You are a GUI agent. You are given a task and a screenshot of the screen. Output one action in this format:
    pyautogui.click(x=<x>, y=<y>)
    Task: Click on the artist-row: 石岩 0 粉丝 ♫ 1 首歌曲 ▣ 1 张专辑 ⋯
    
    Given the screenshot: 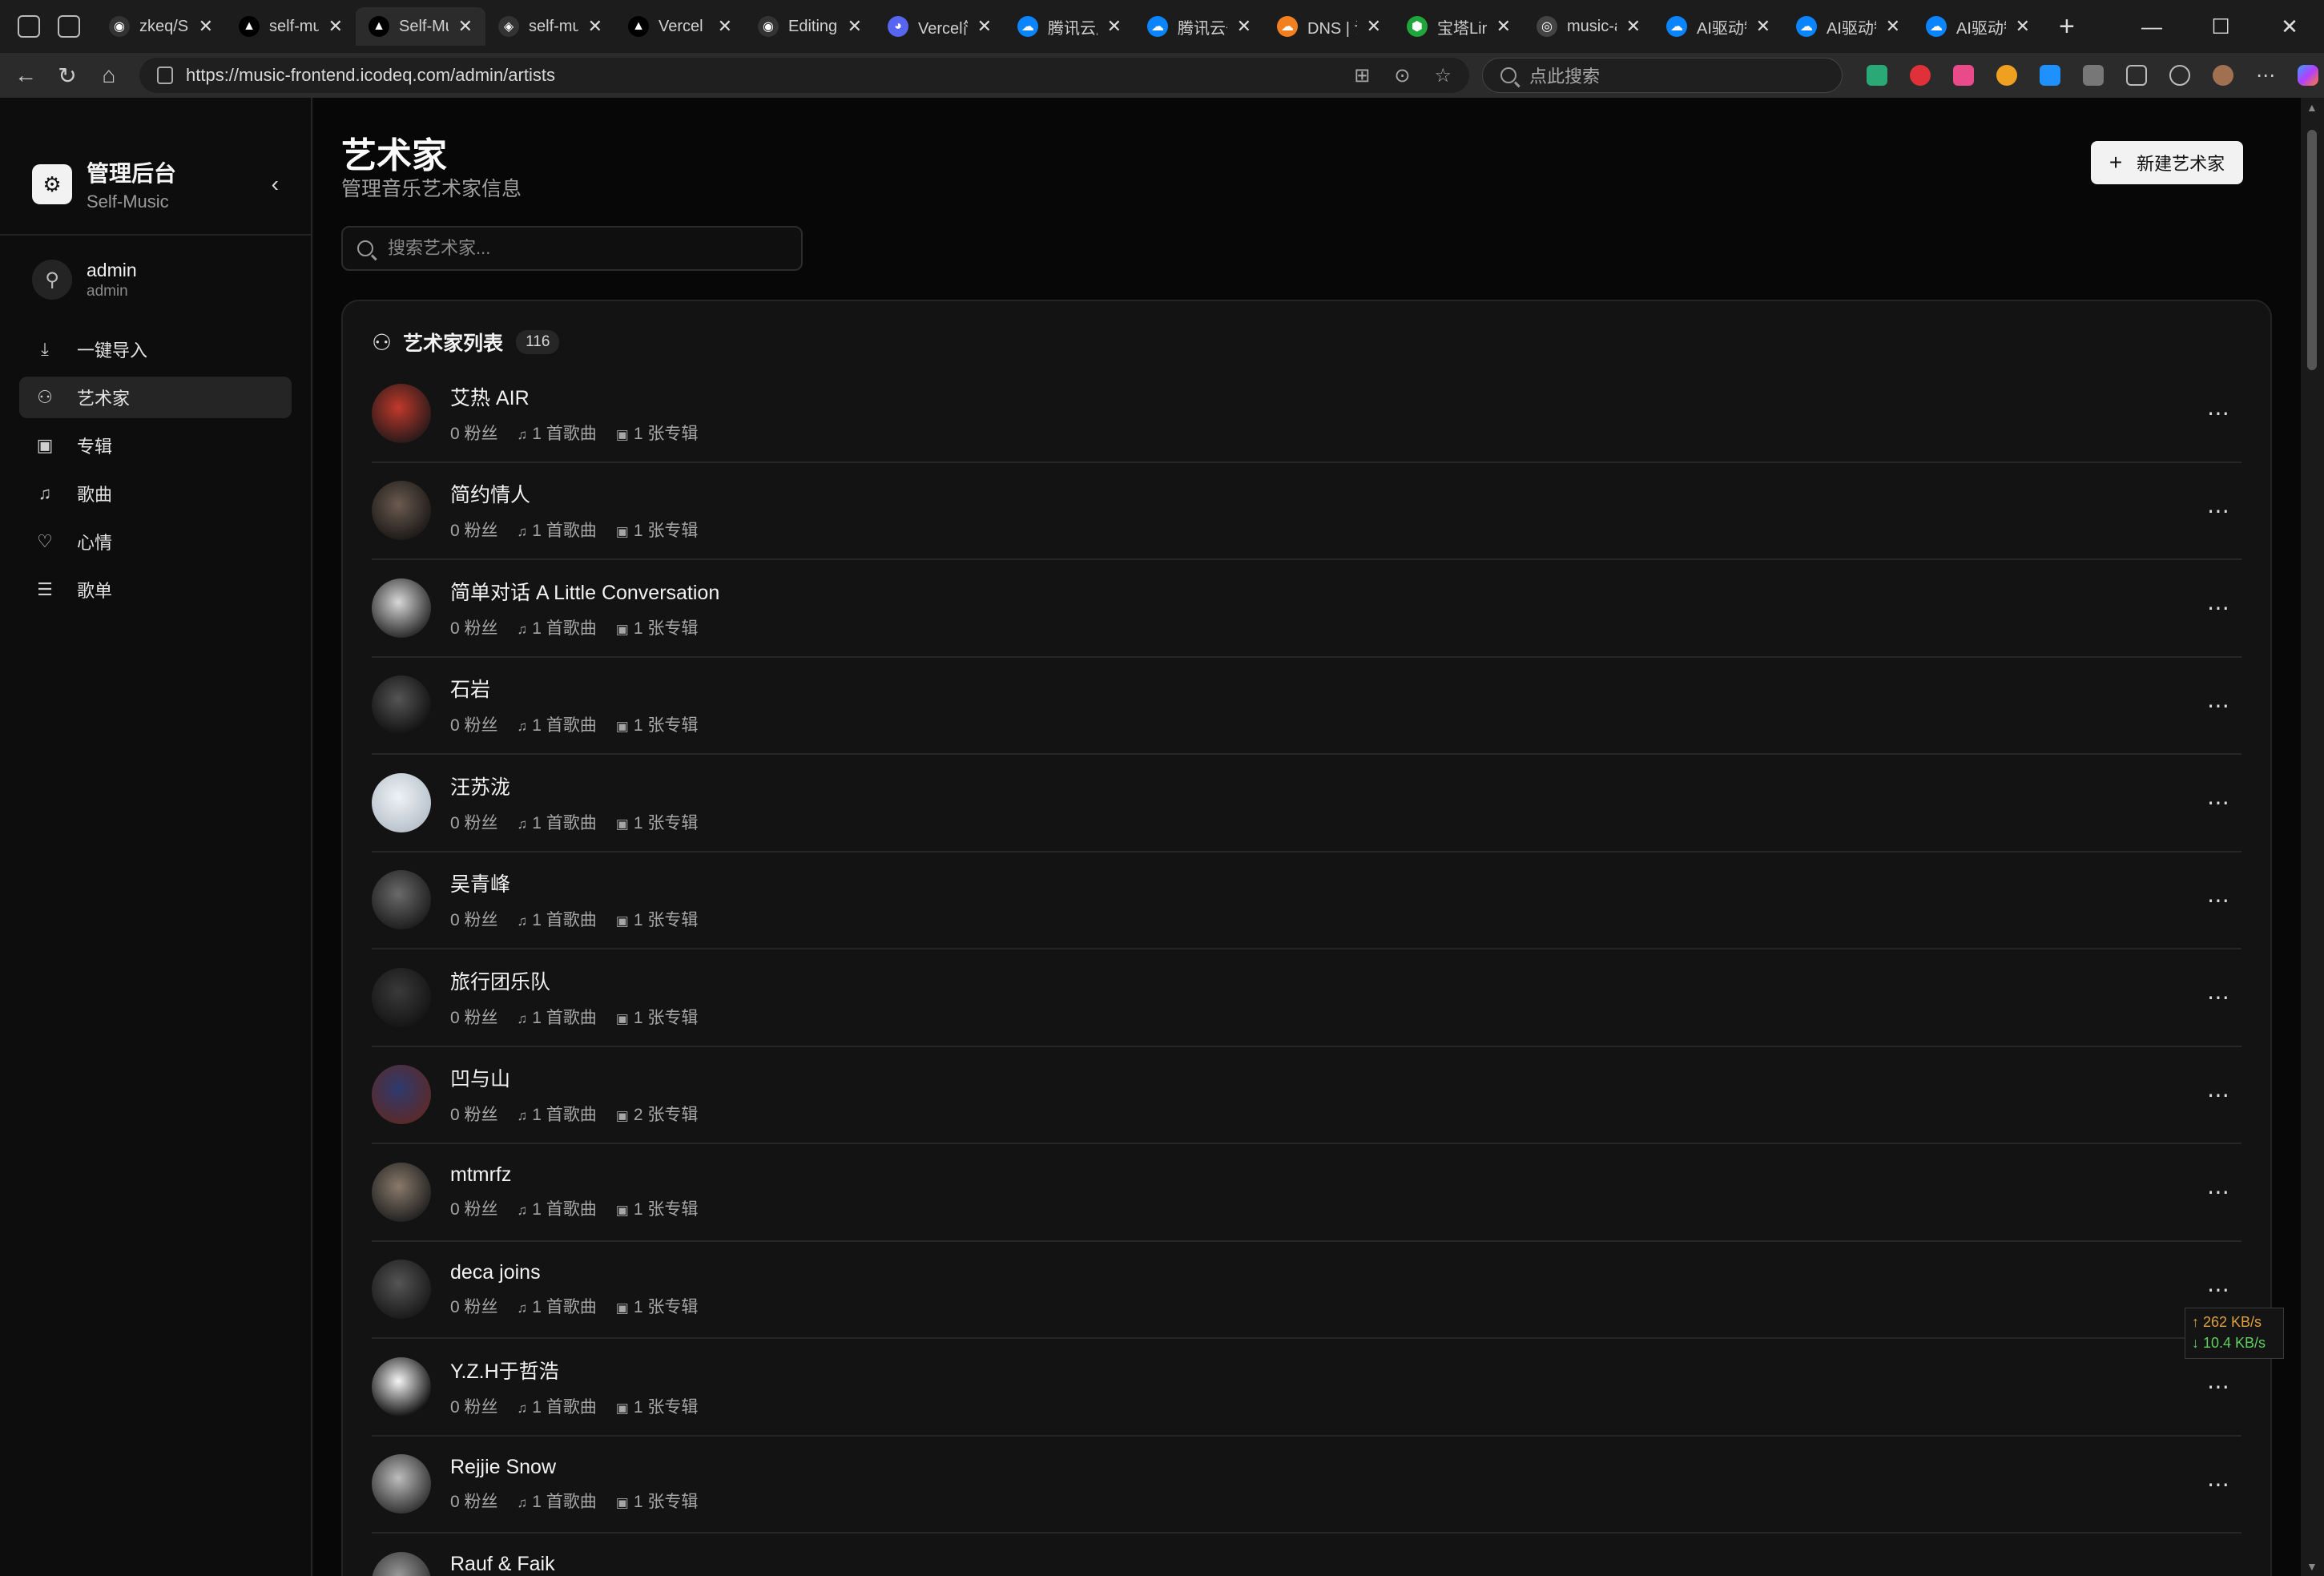 What is the action you would take?
    pyautogui.click(x=1306, y=706)
    